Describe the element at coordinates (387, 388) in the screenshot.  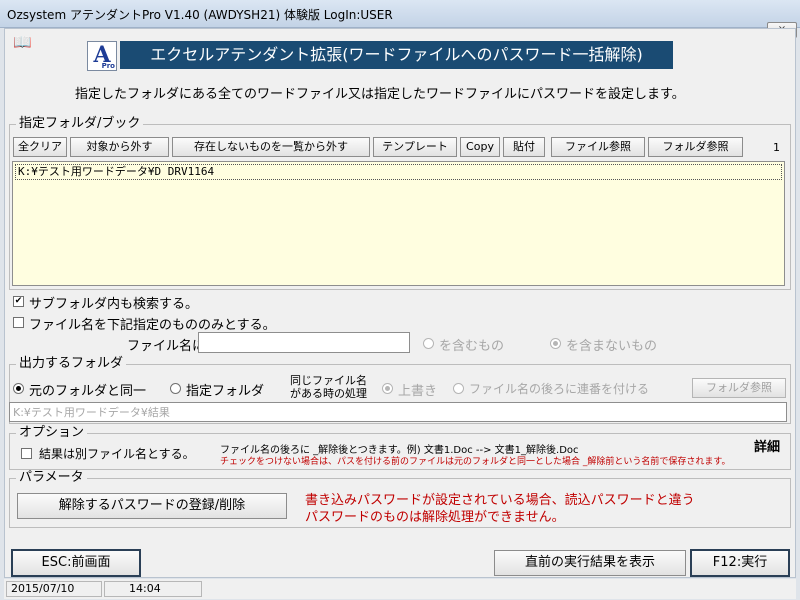
I see `overwrite-radio` at that location.